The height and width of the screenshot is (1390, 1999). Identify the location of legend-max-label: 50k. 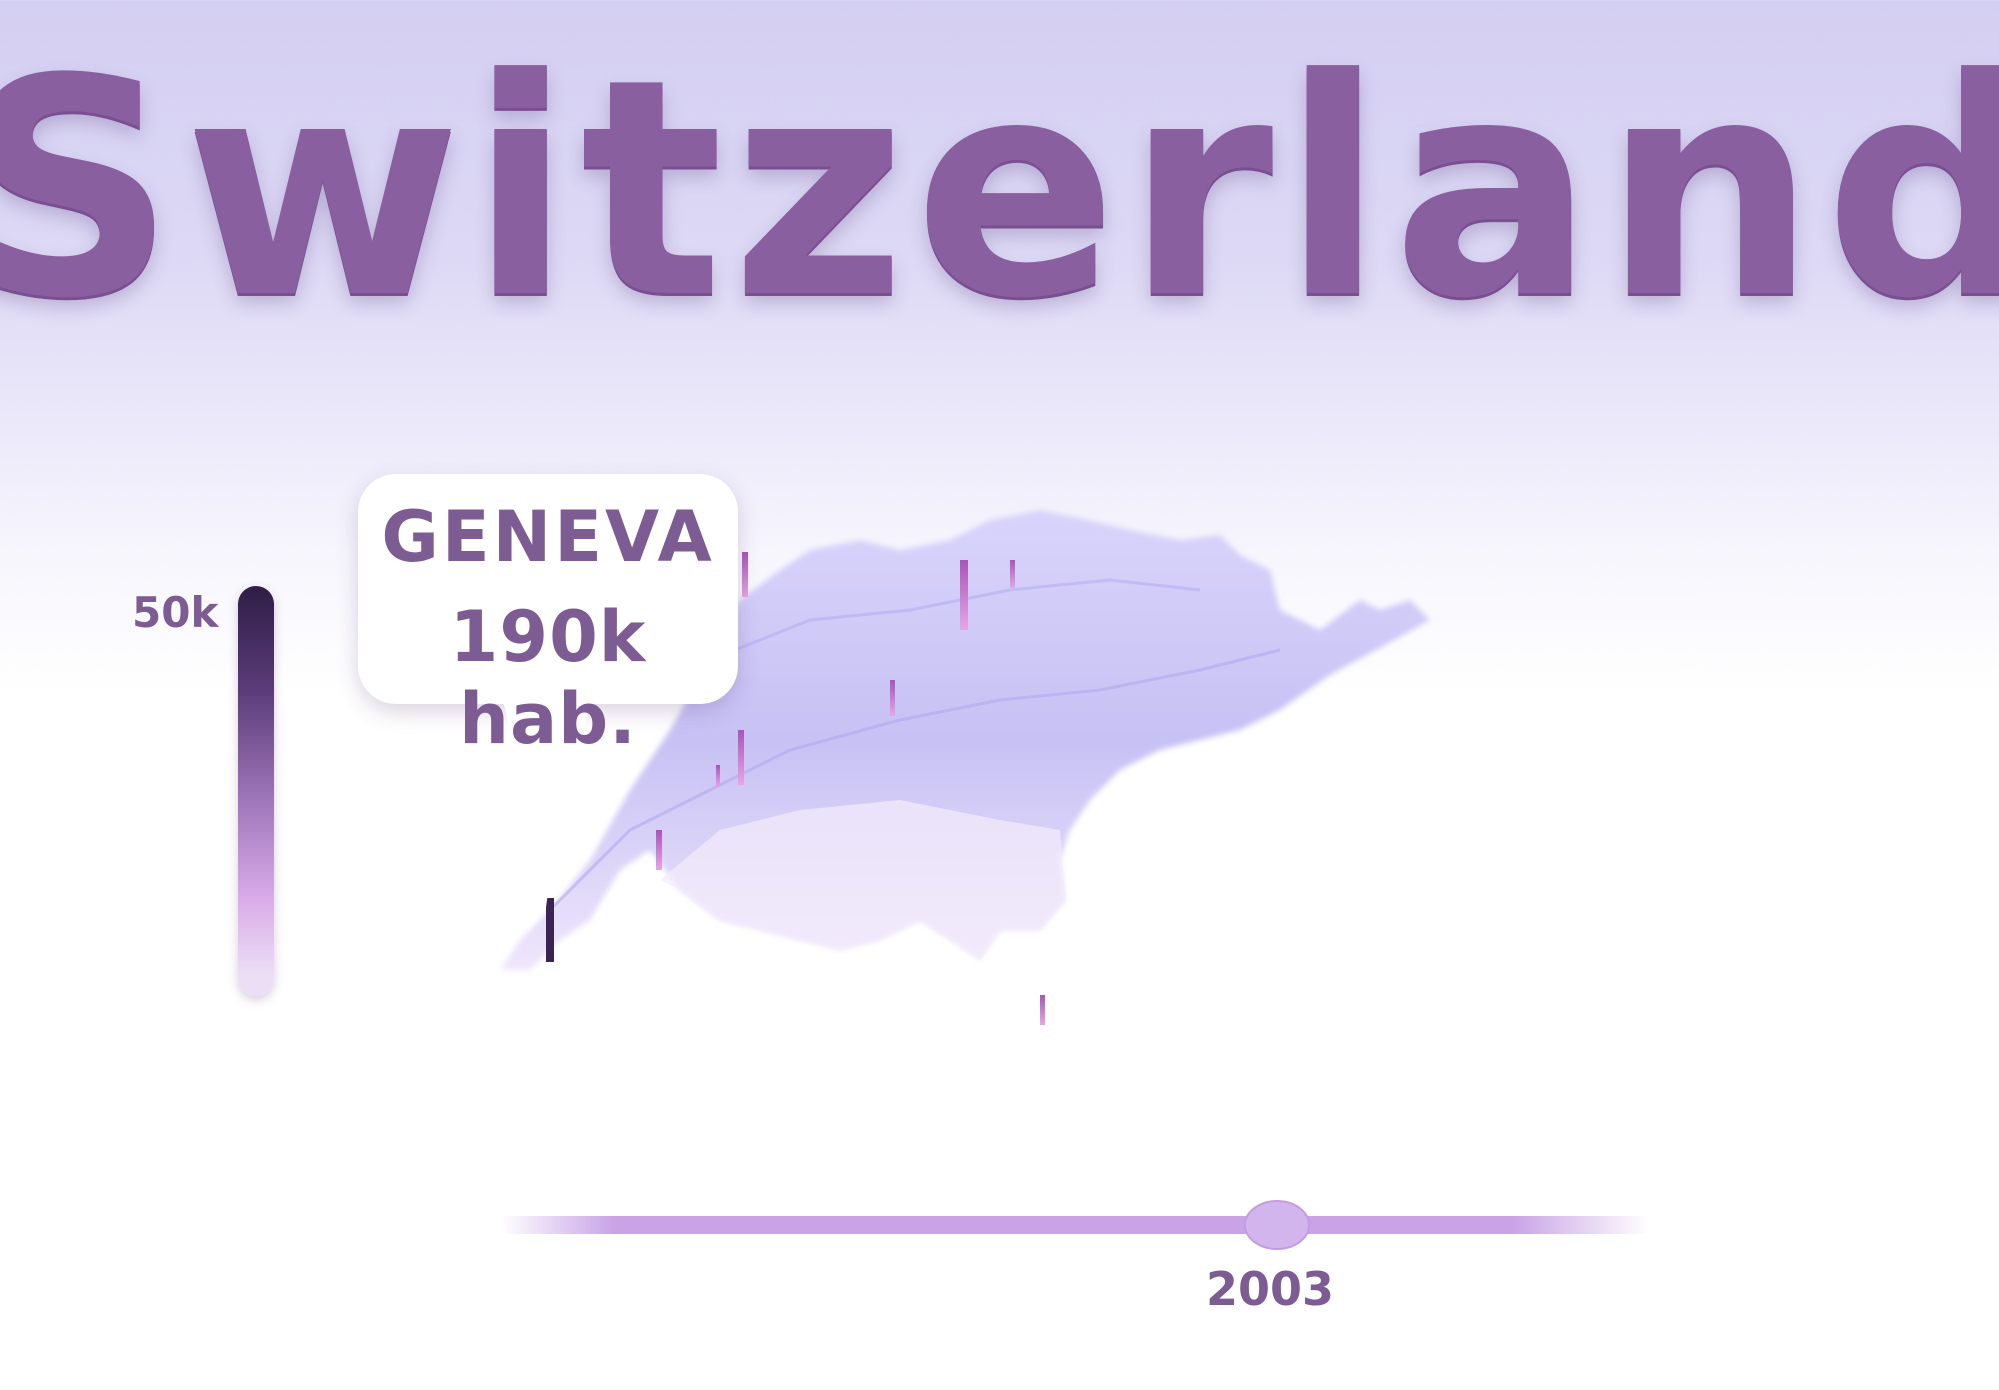
(175, 612).